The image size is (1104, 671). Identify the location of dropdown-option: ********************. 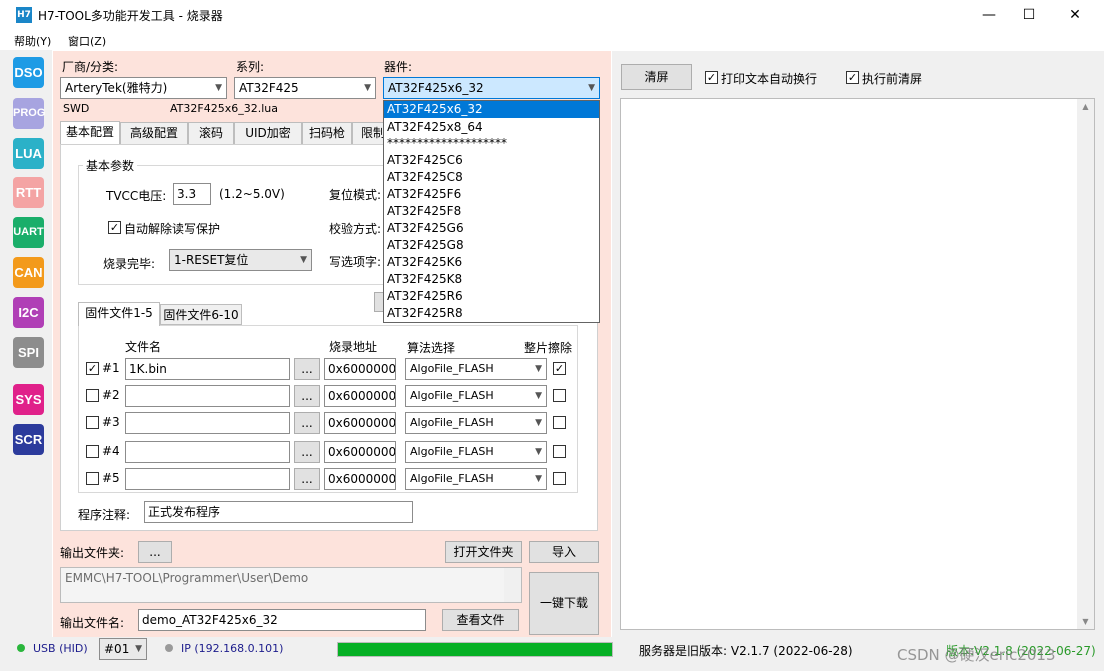
(491, 143).